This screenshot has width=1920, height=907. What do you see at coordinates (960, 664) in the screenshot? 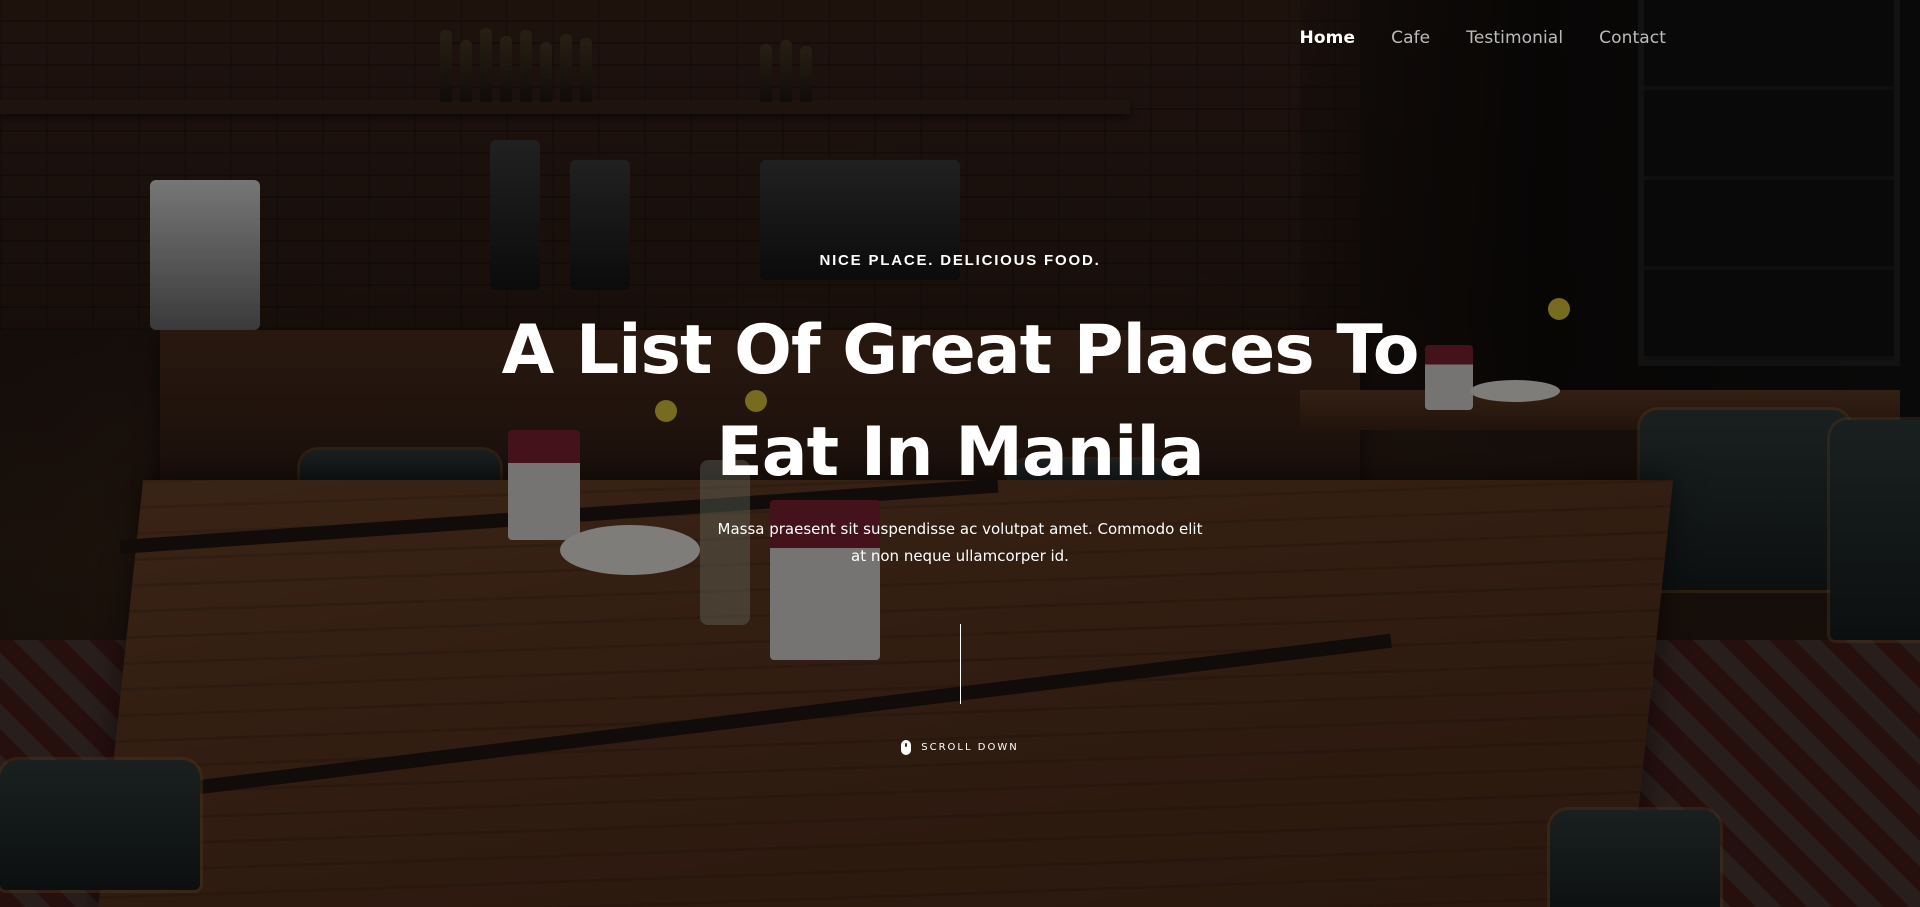
I see `scroll-divider-line` at bounding box center [960, 664].